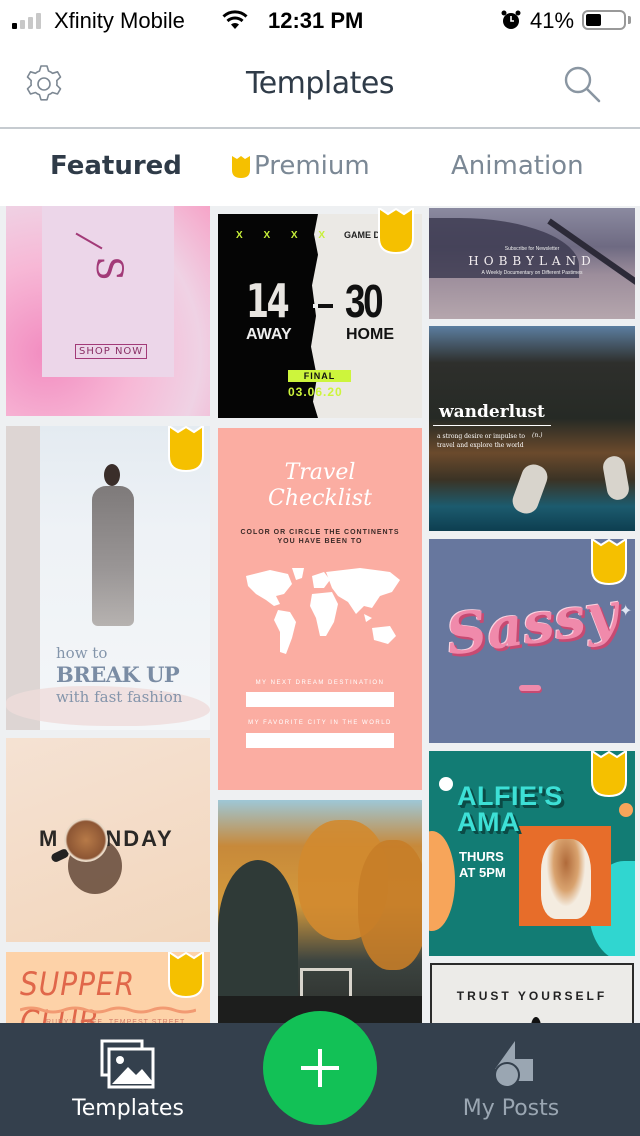 The height and width of the screenshot is (1136, 640). I want to click on plus-icon, so click(320, 1068).